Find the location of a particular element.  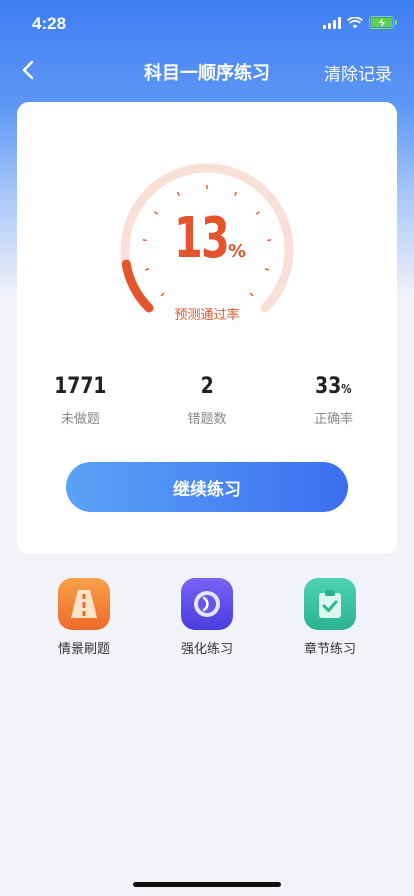

stat-unanswered: 1771 未做题 is located at coordinates (80, 400).